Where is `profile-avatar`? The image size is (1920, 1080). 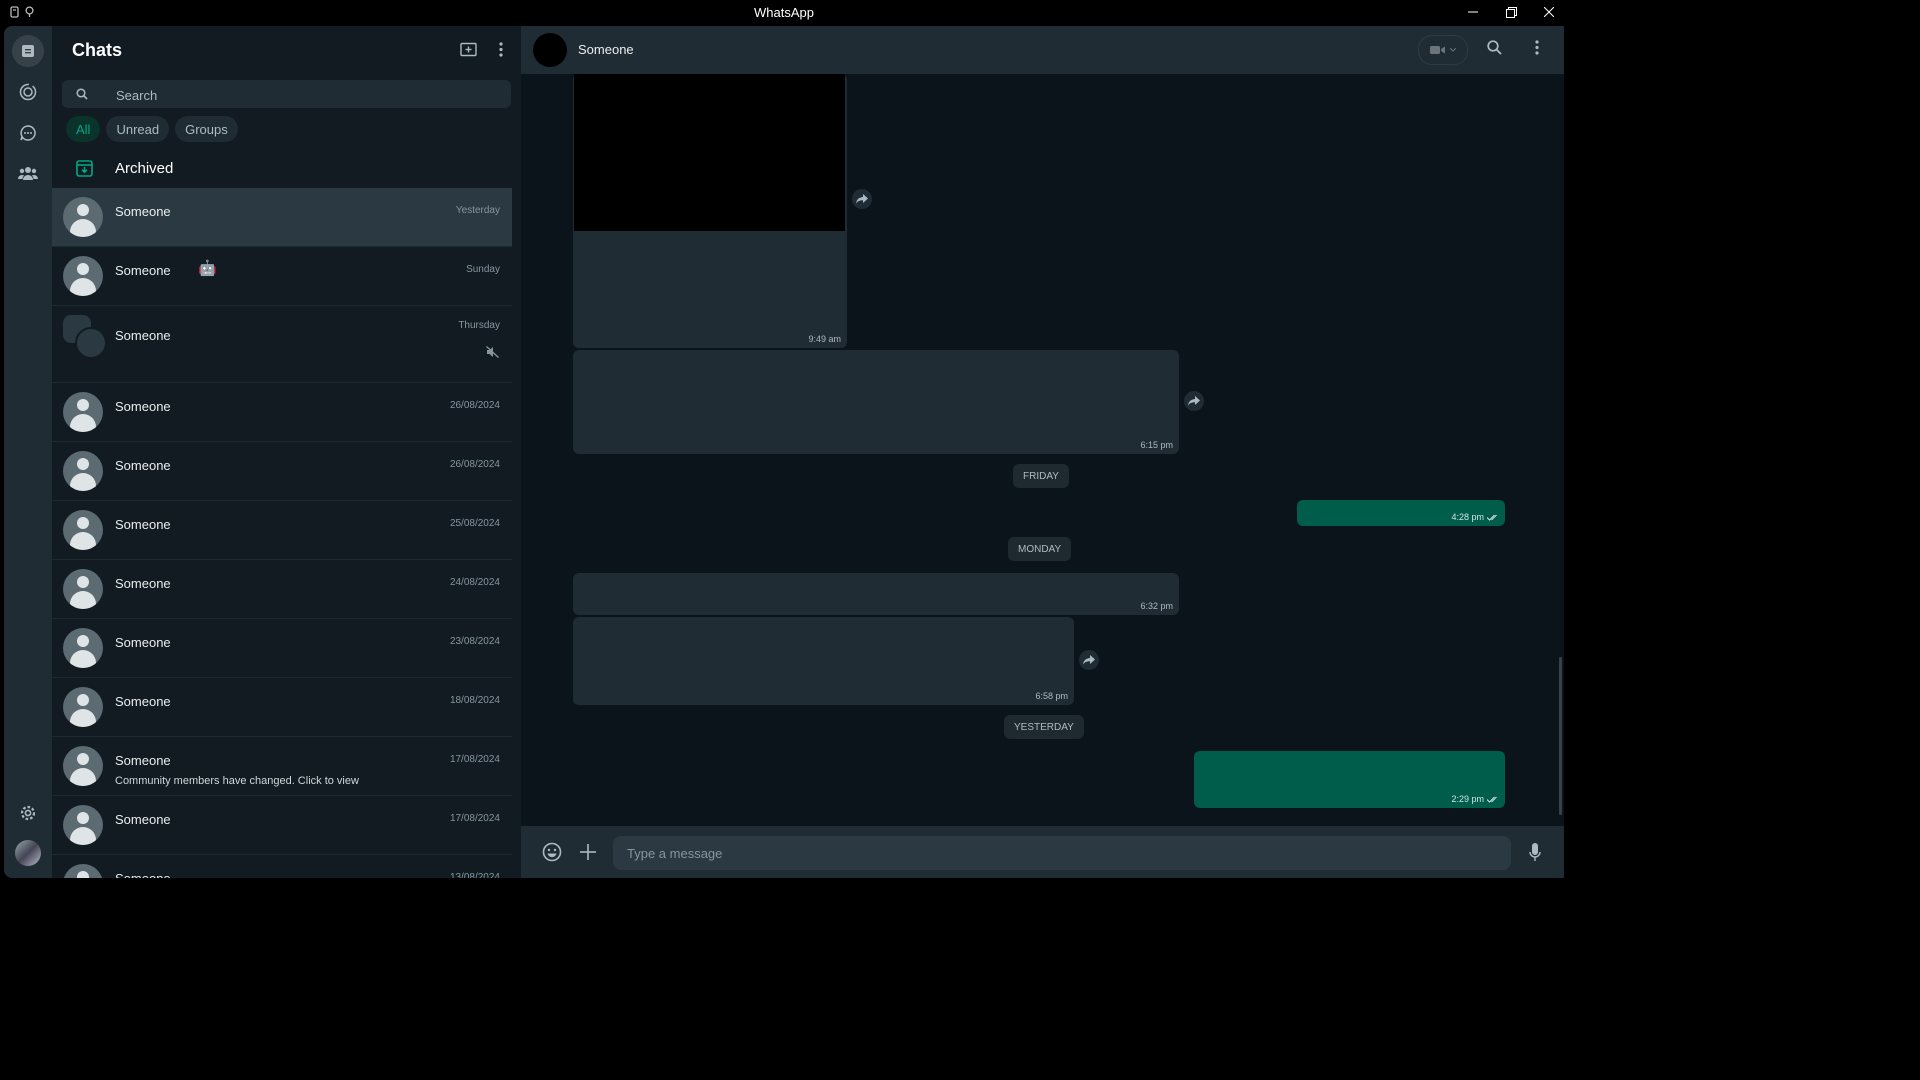
profile-avatar is located at coordinates (28, 853).